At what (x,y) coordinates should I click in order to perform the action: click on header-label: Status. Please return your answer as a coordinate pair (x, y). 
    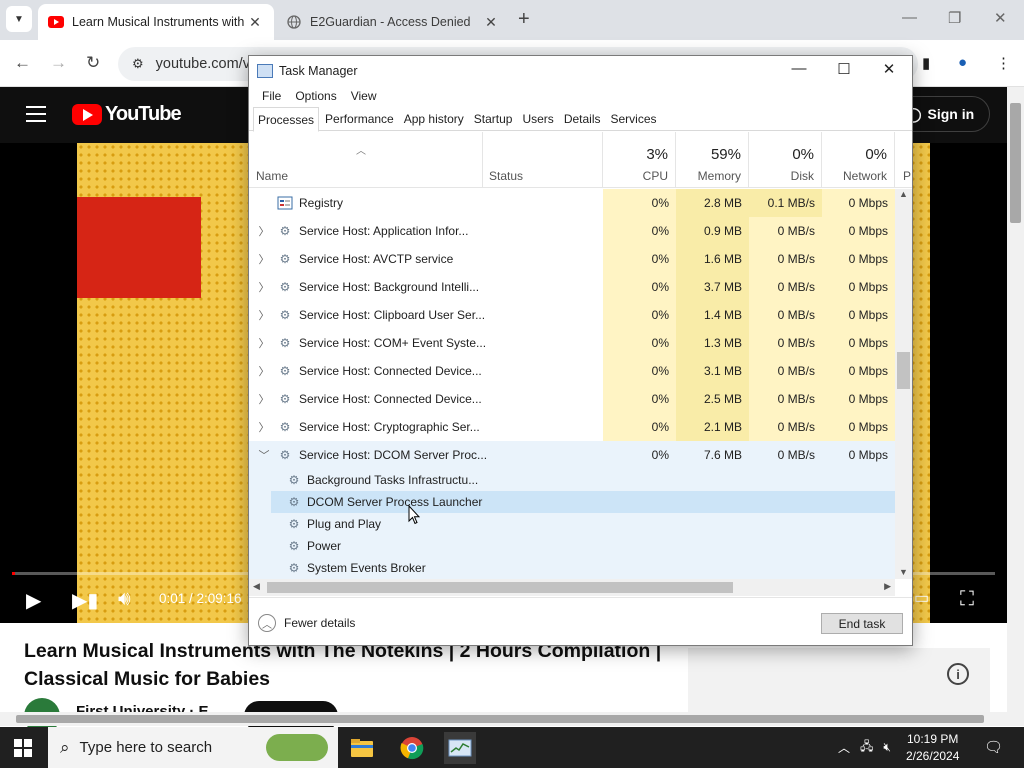
    Looking at the image, I should click on (506, 176).